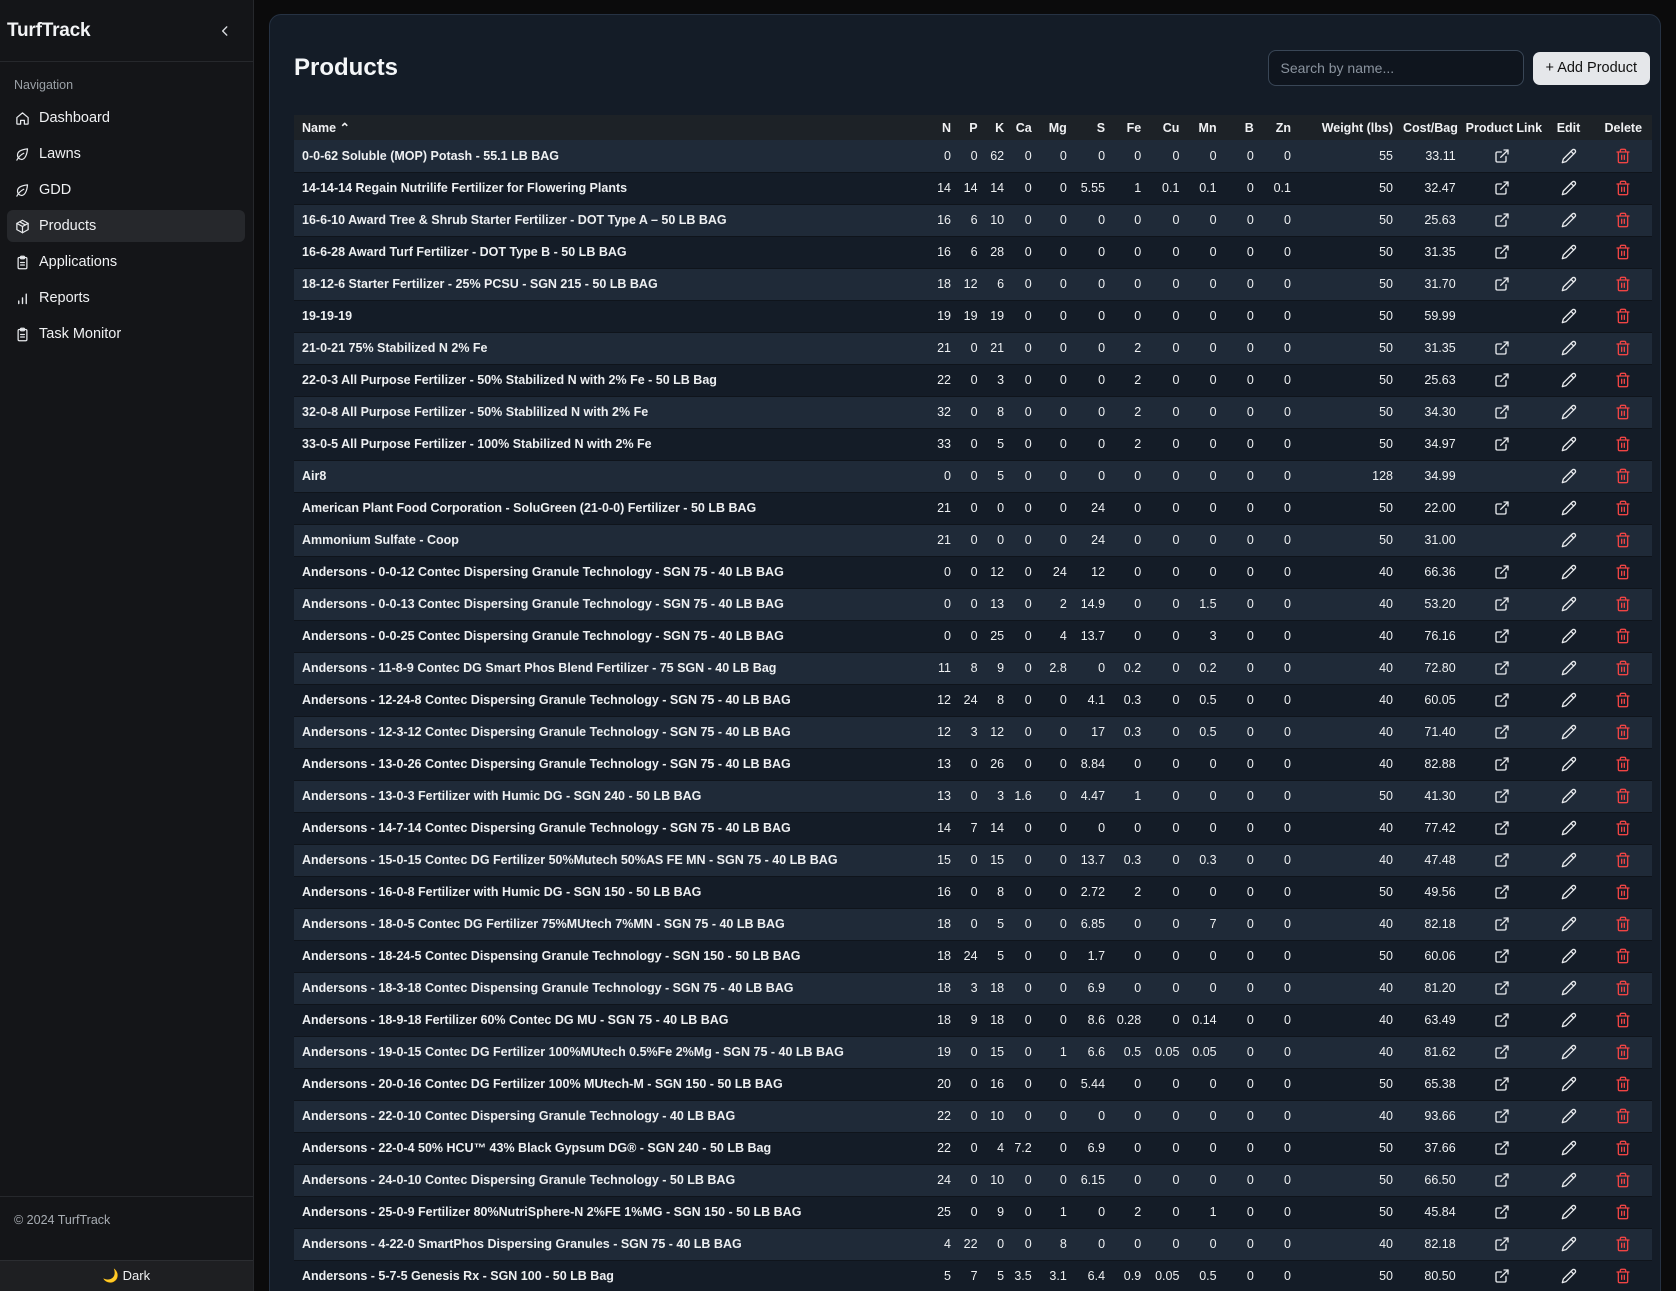  Describe the element at coordinates (126, 262) in the screenshot. I see `sidebar-item-applications: Applications` at that location.